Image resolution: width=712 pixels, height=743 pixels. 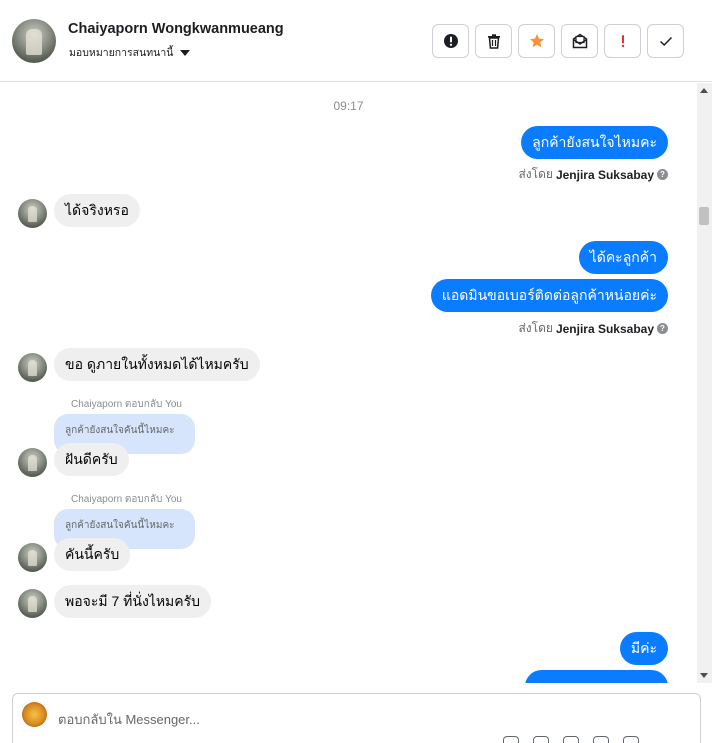 I want to click on mark-important-button, so click(x=622, y=41).